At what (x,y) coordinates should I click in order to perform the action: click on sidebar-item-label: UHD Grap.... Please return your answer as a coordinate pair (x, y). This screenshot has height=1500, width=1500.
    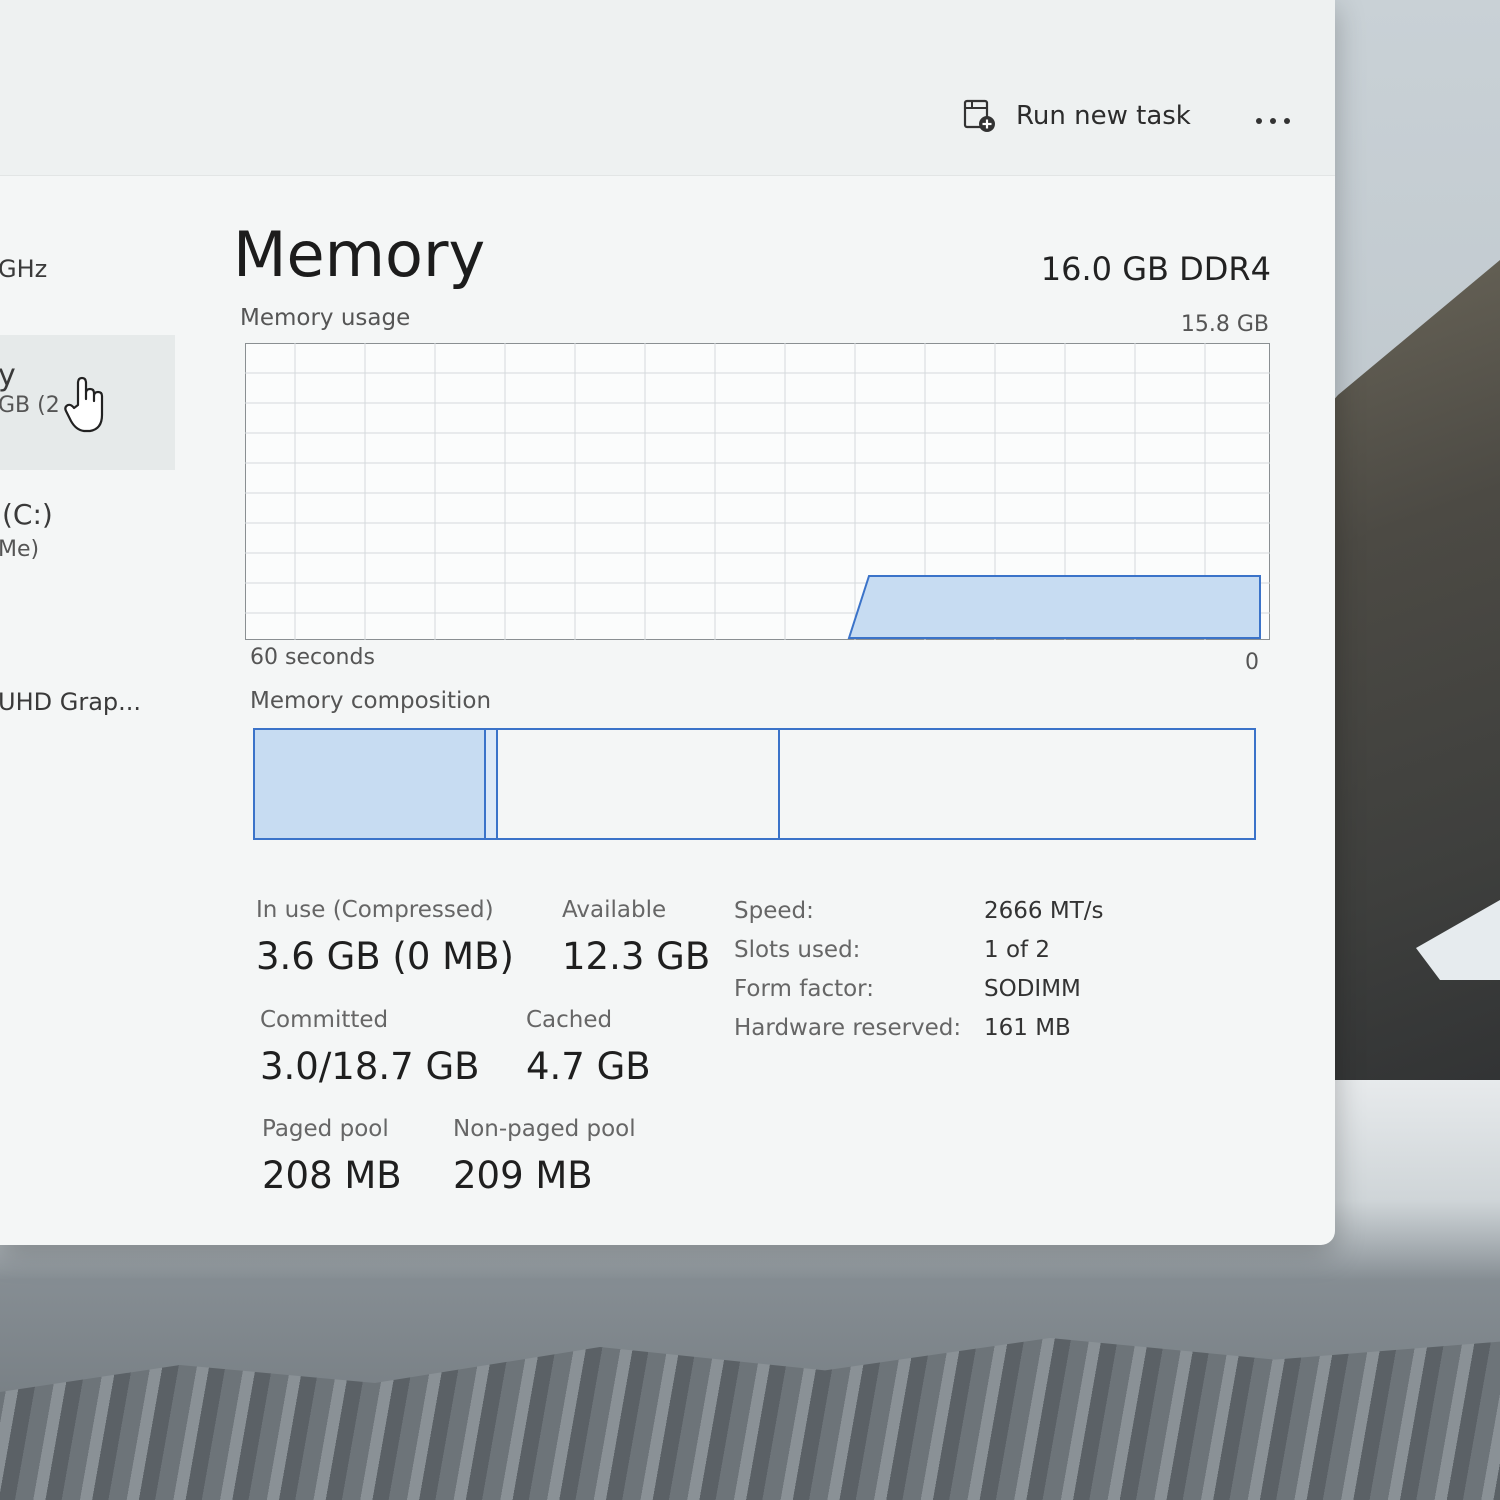
    Looking at the image, I should click on (71, 702).